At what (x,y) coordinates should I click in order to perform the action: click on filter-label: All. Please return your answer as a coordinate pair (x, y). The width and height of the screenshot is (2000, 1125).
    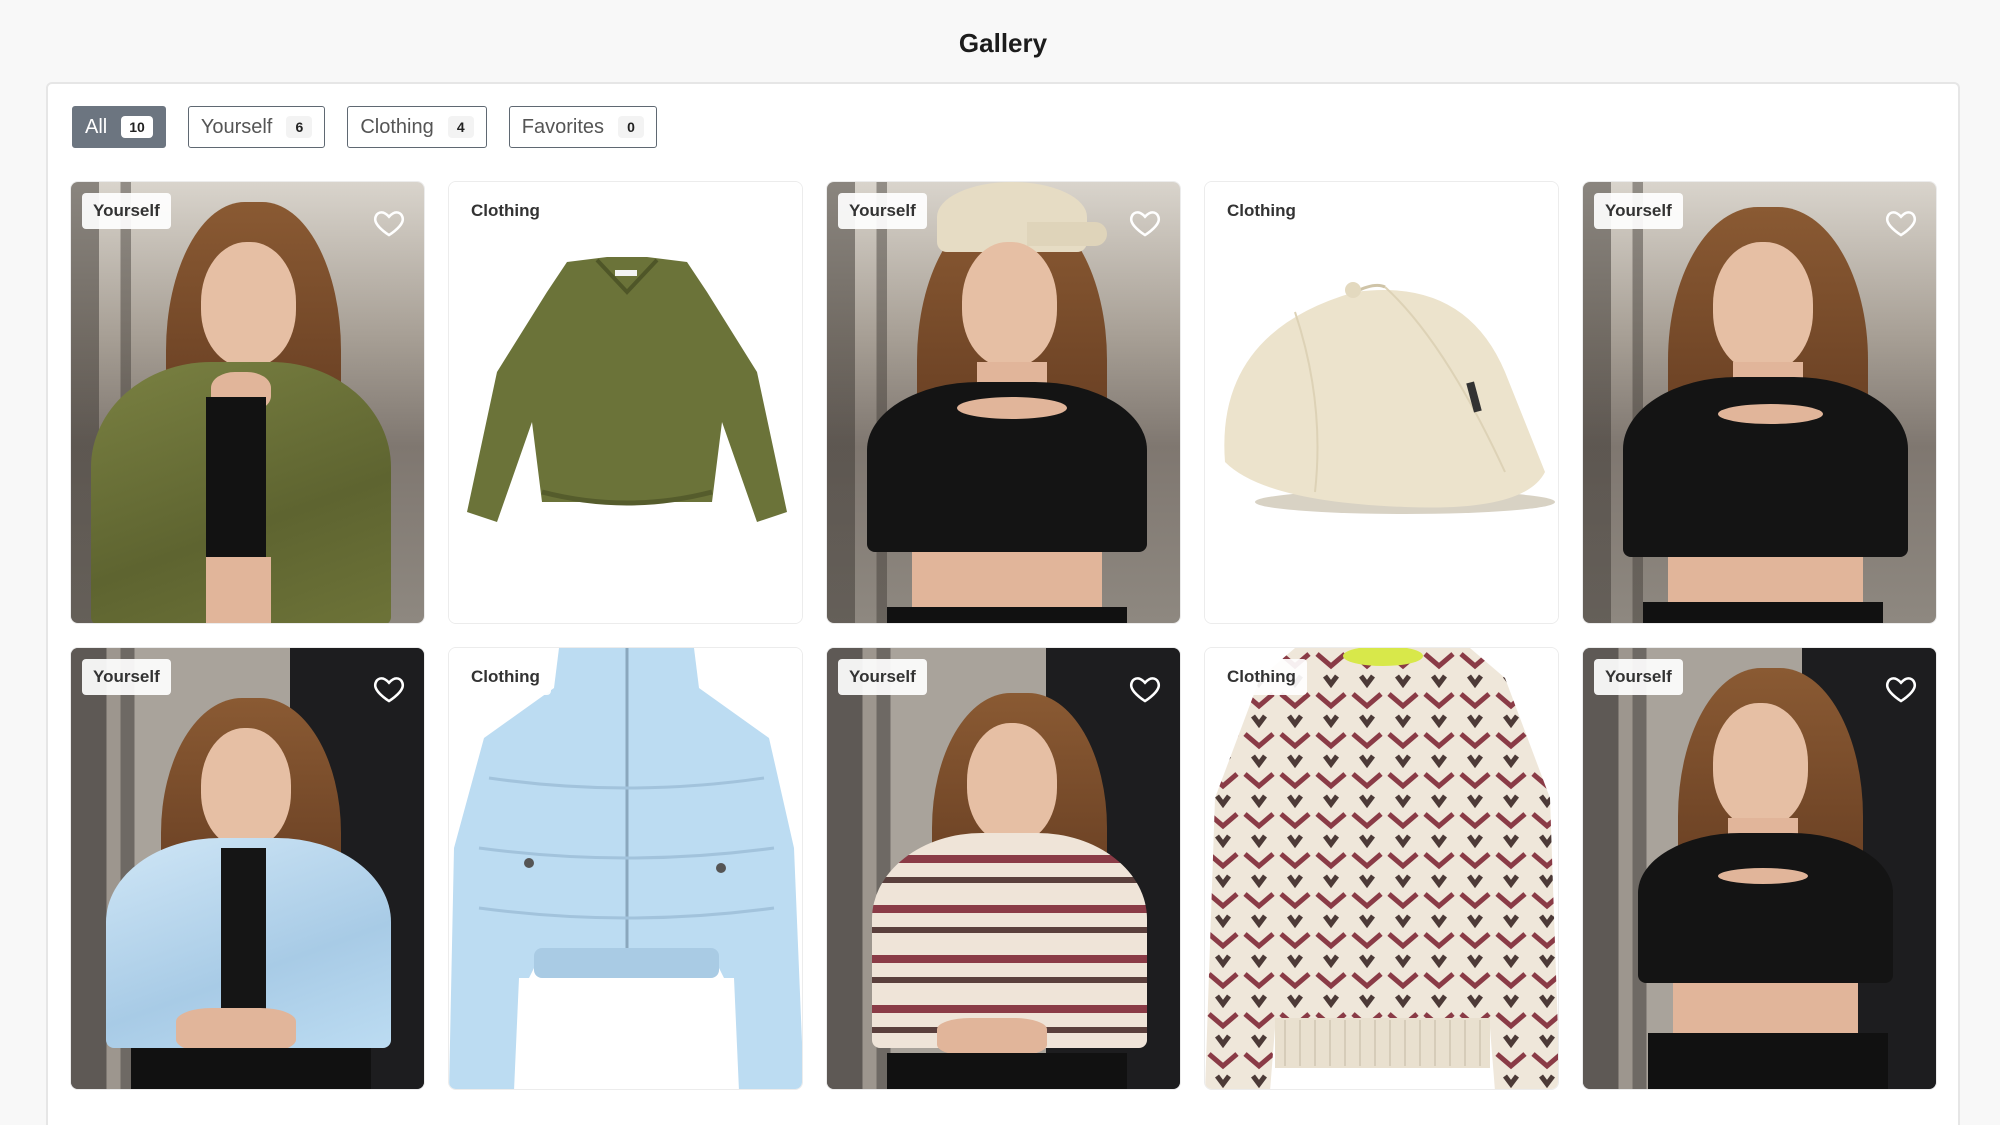
    Looking at the image, I should click on (96, 126).